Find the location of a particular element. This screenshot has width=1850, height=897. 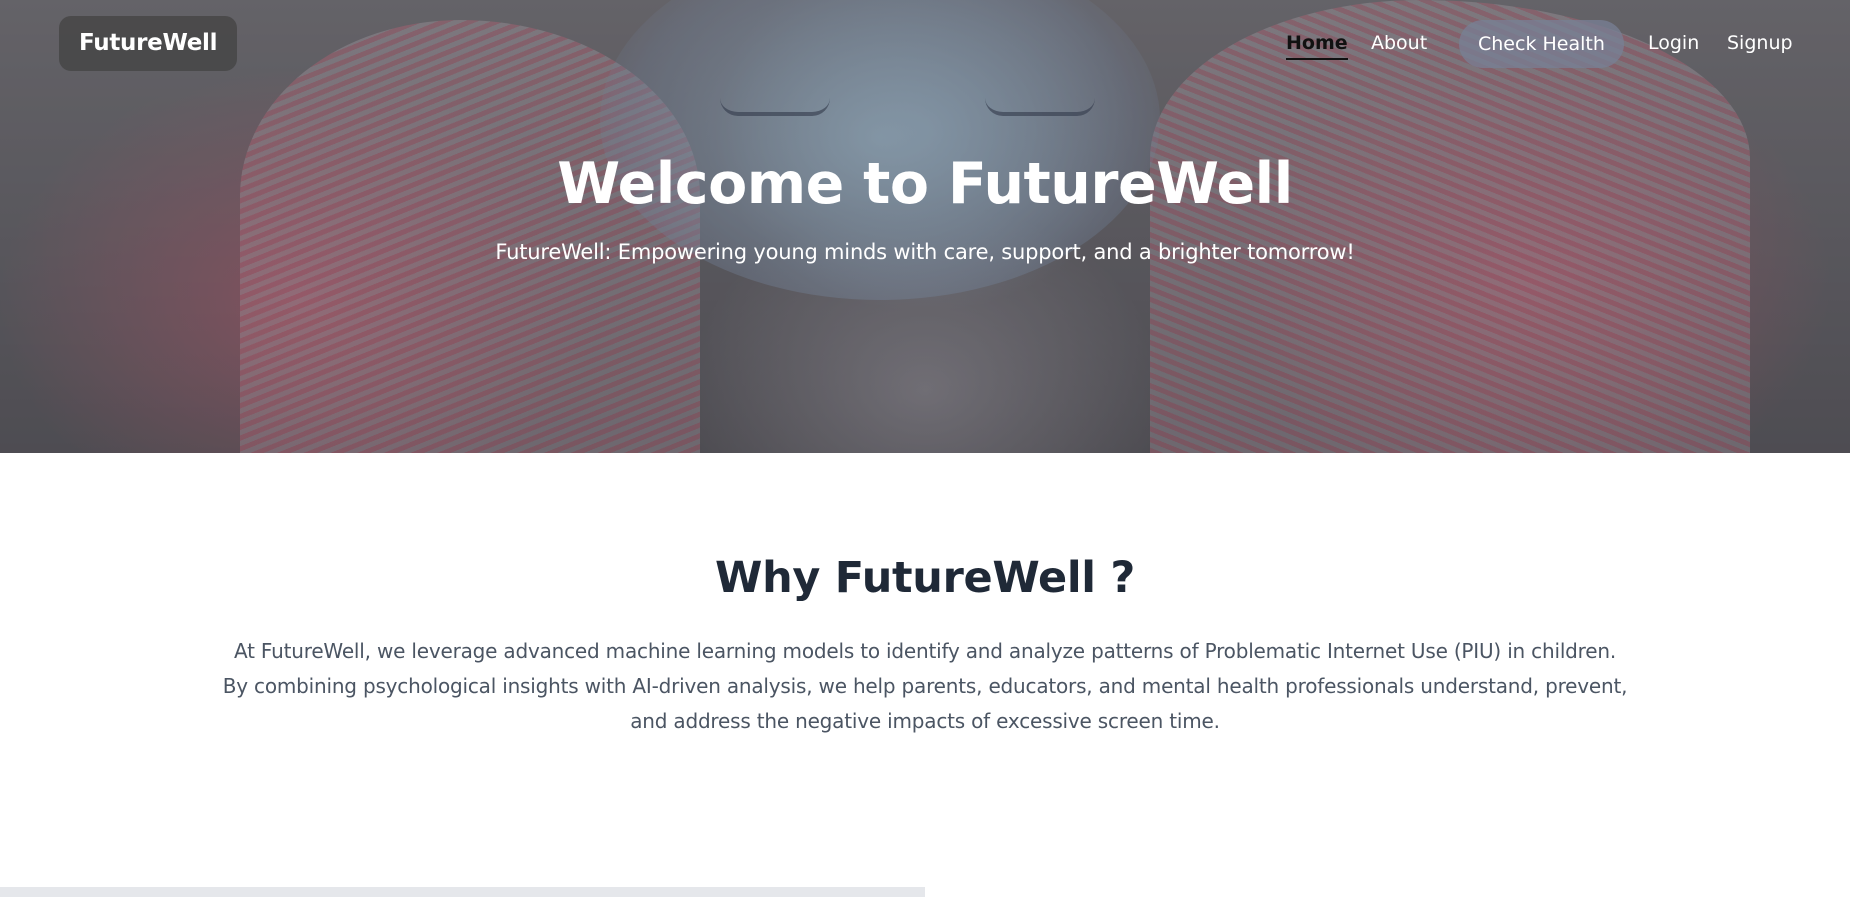

brand-logo: FutureWell is located at coordinates (148, 43).